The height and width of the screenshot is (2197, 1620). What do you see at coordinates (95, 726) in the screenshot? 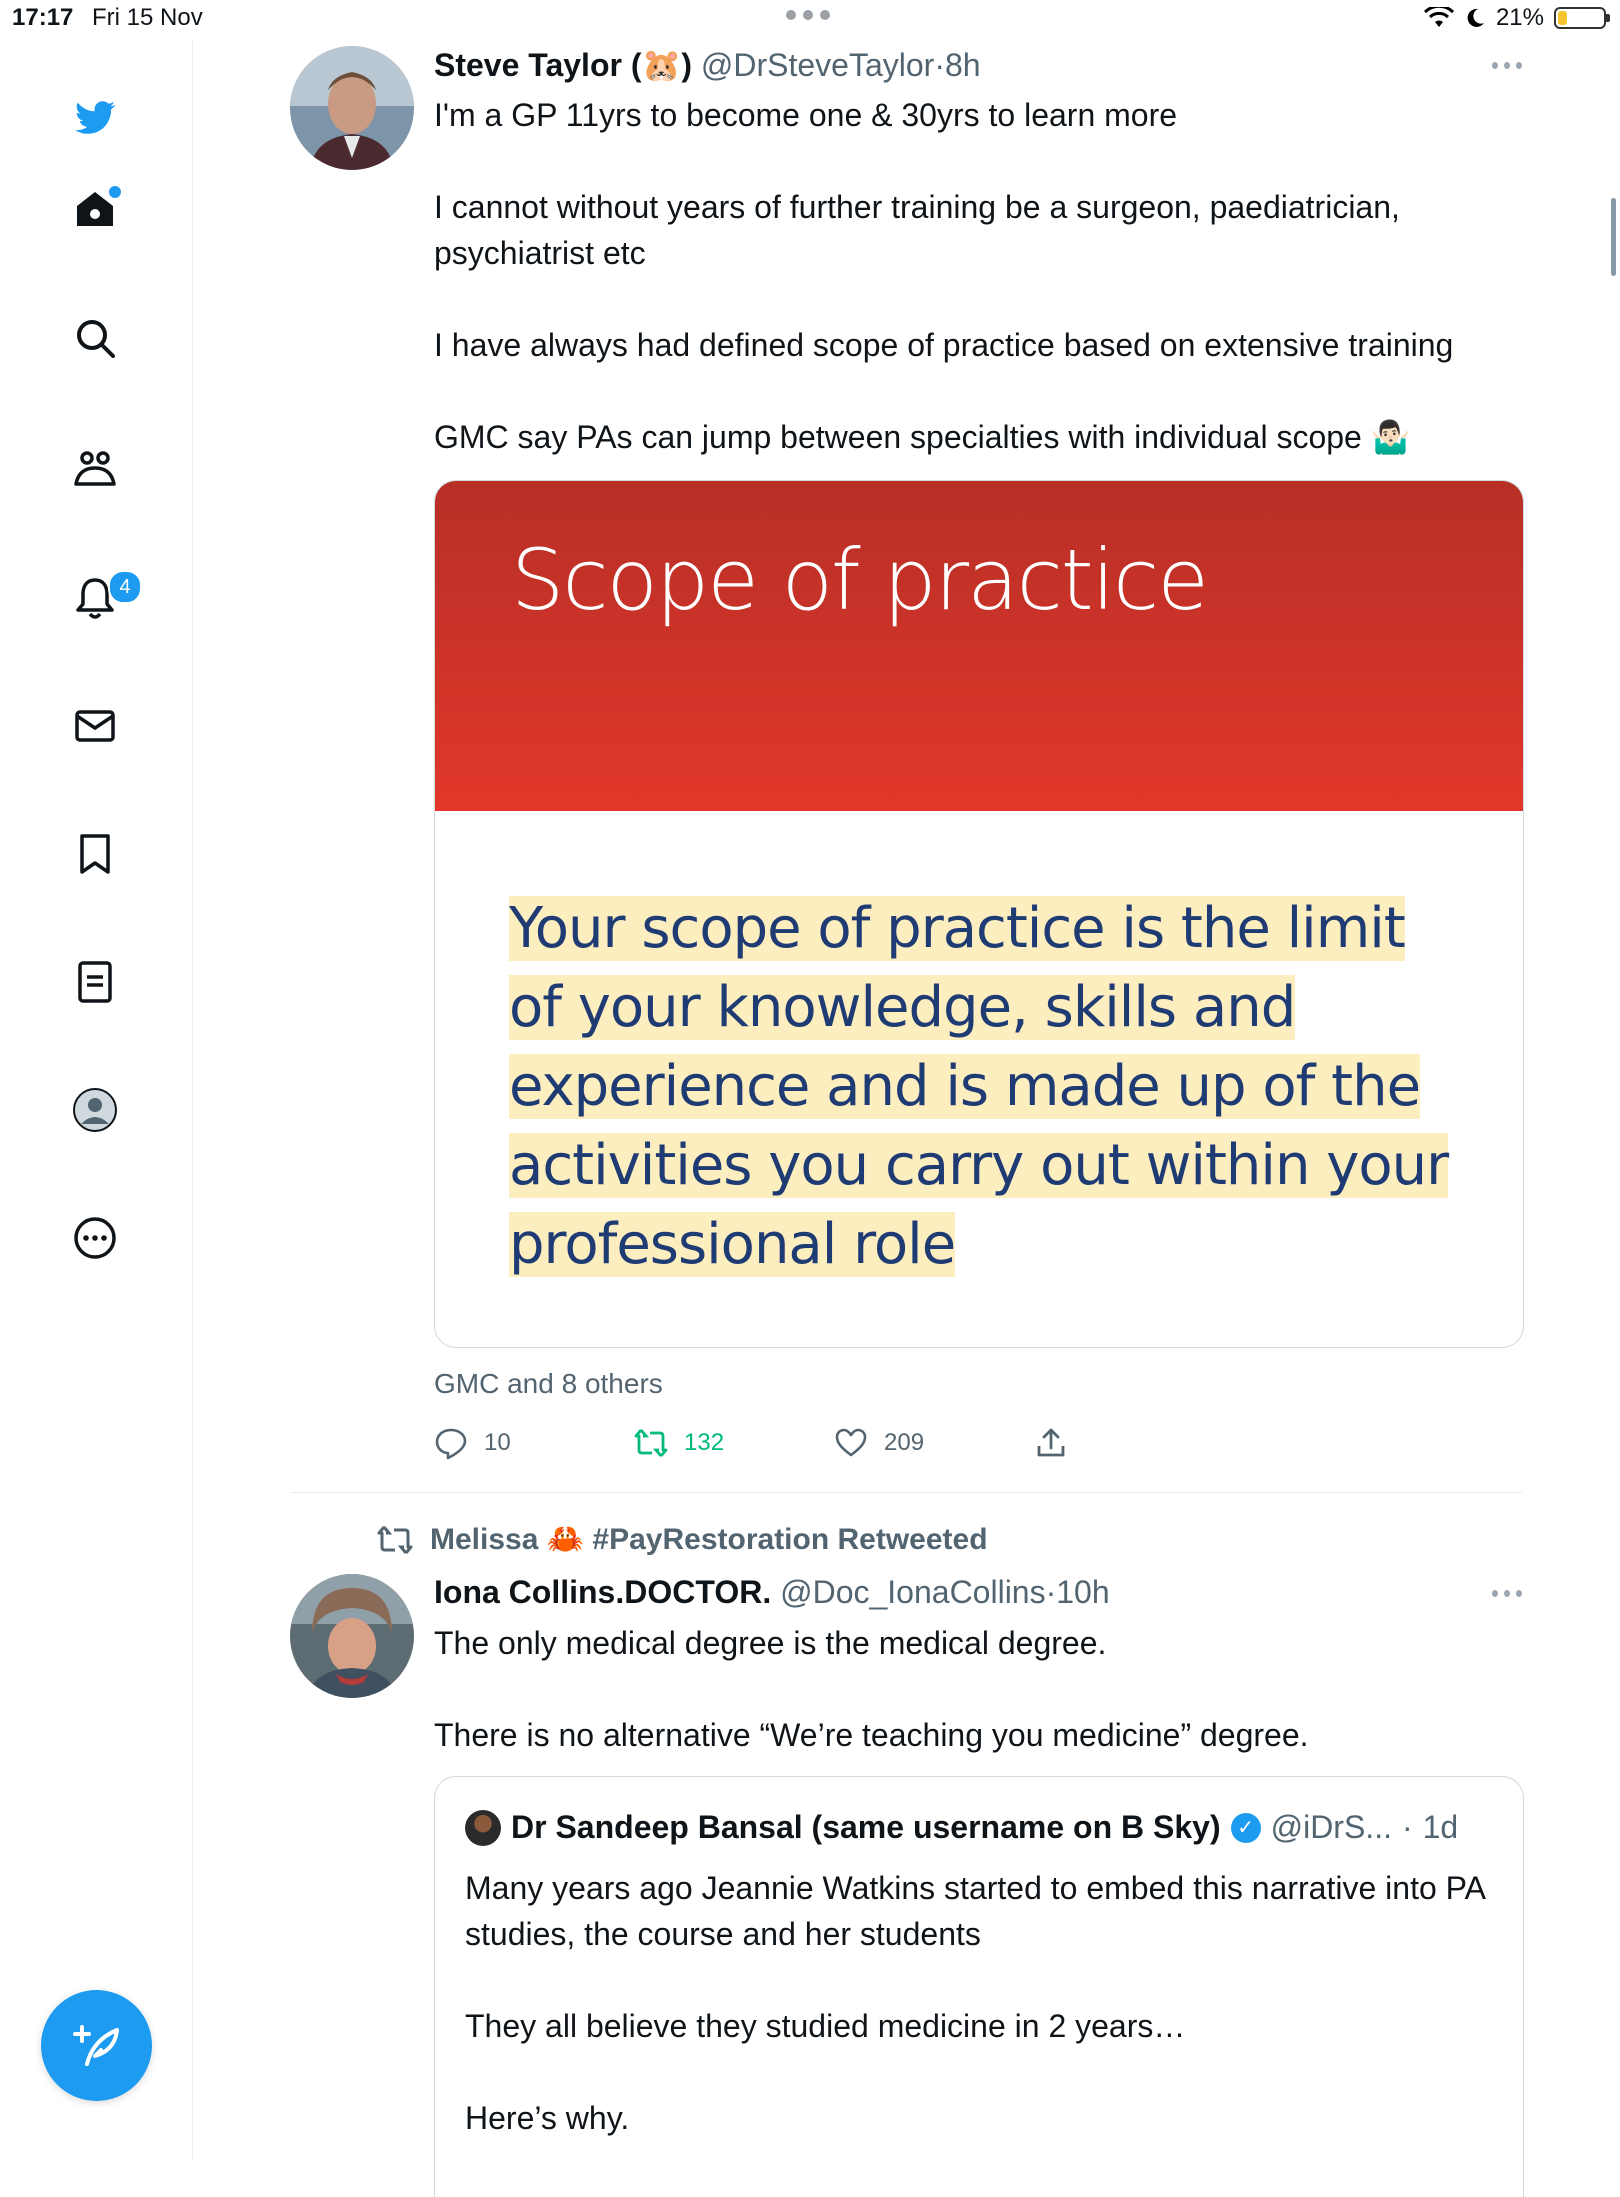
I see `messages-icon` at bounding box center [95, 726].